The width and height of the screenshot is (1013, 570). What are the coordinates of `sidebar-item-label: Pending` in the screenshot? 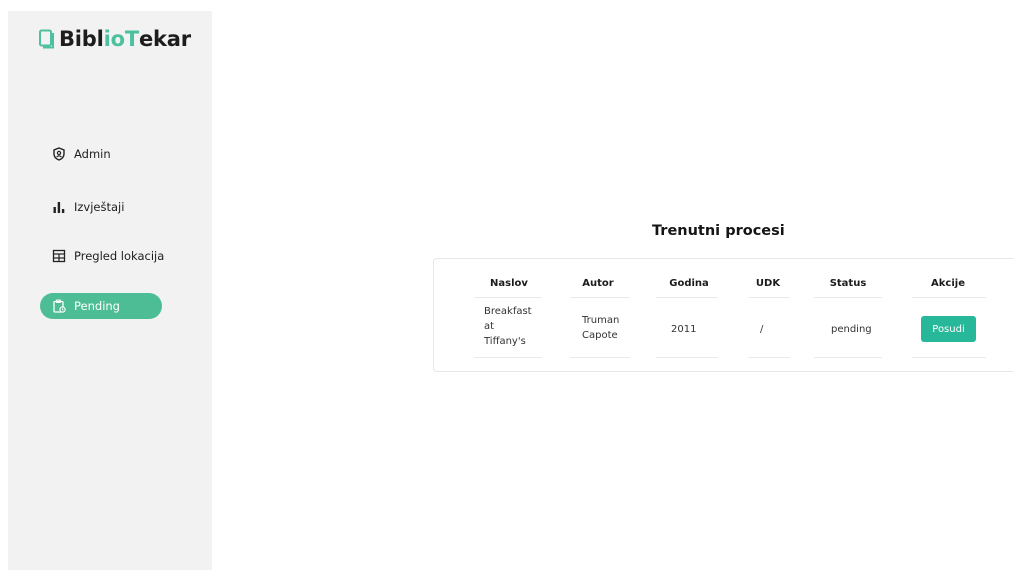 It's located at (97, 306).